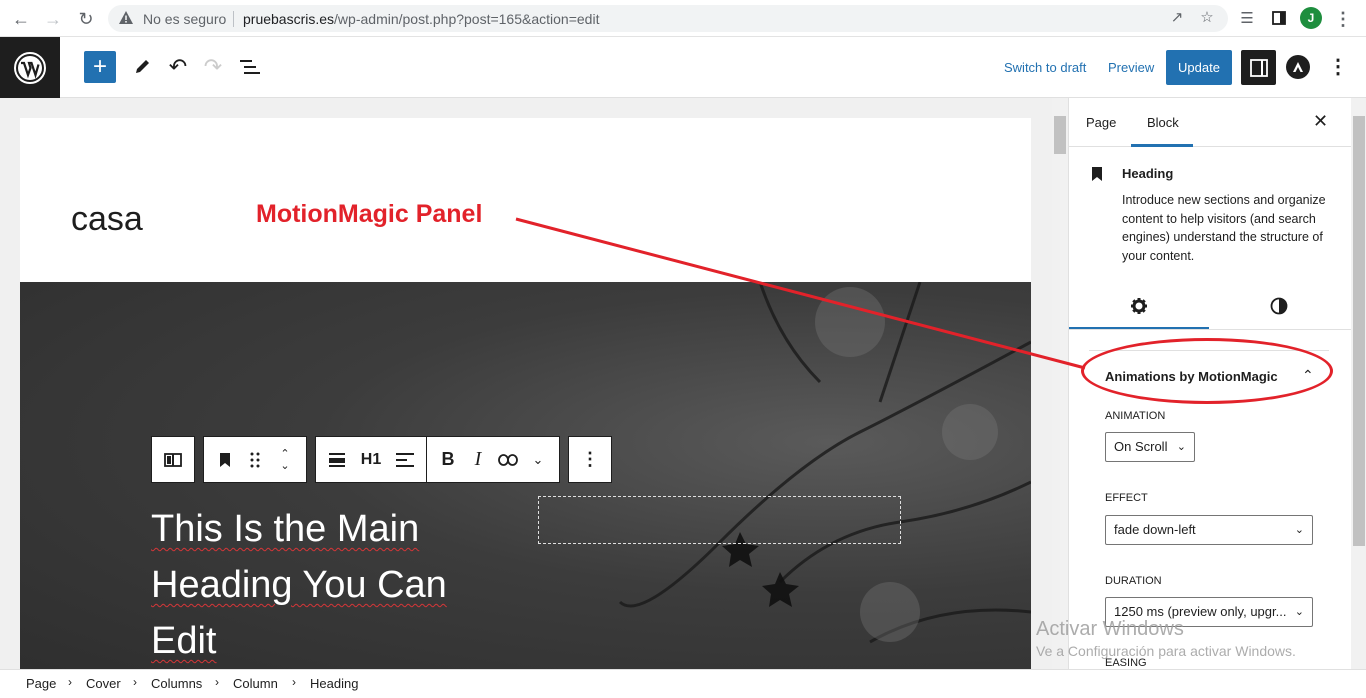  I want to click on heading-line: This Is the Main, so click(285, 529).